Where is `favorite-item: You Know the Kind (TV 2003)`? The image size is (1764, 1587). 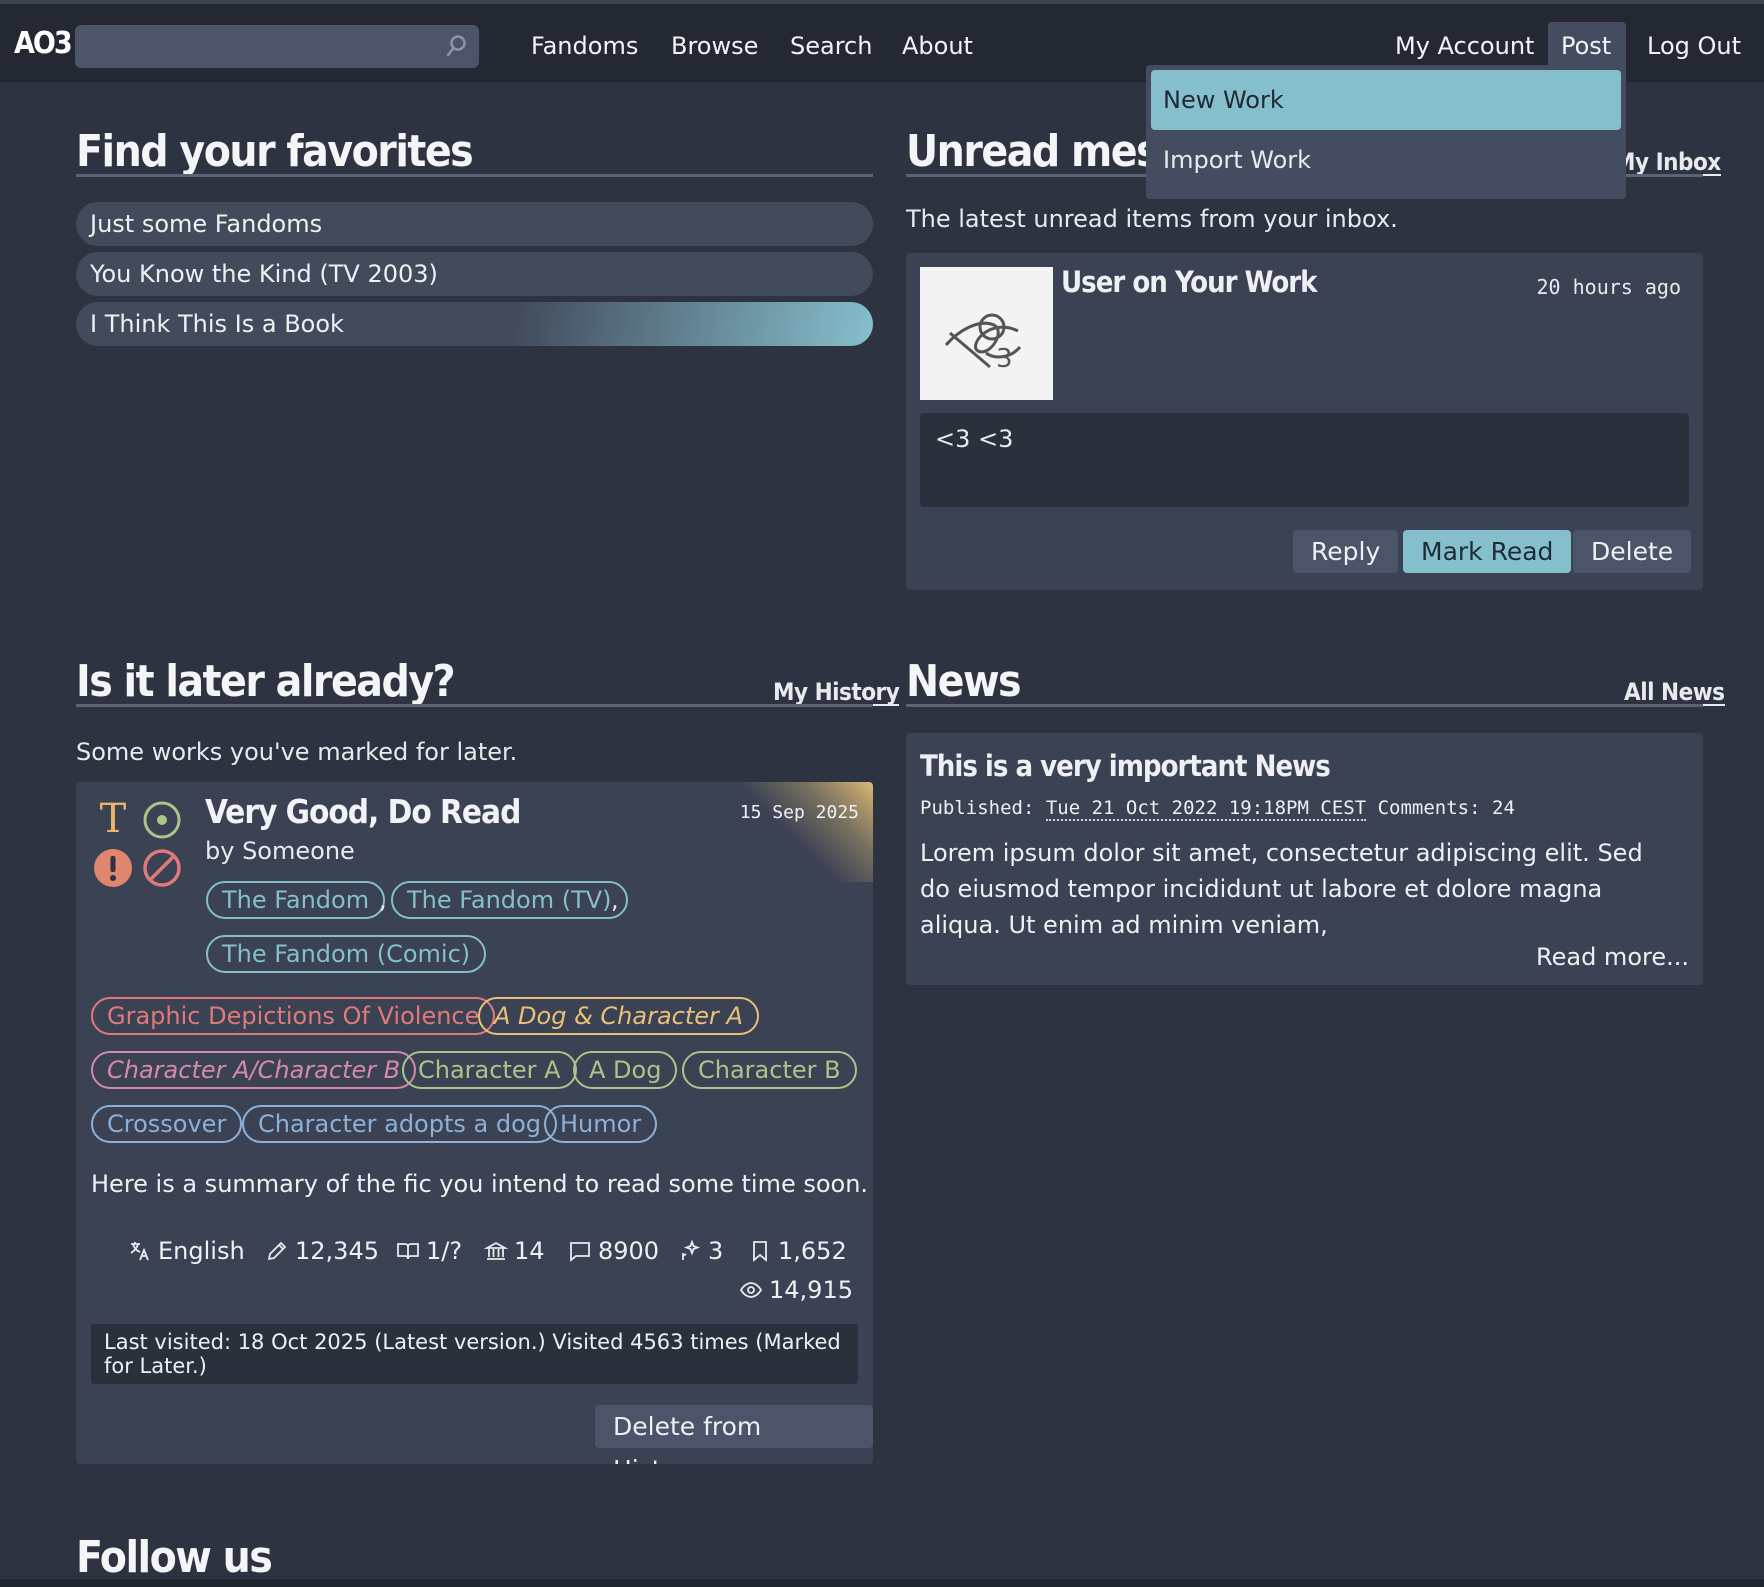
favorite-item: You Know the Kind (TV 2003) is located at coordinates (474, 274).